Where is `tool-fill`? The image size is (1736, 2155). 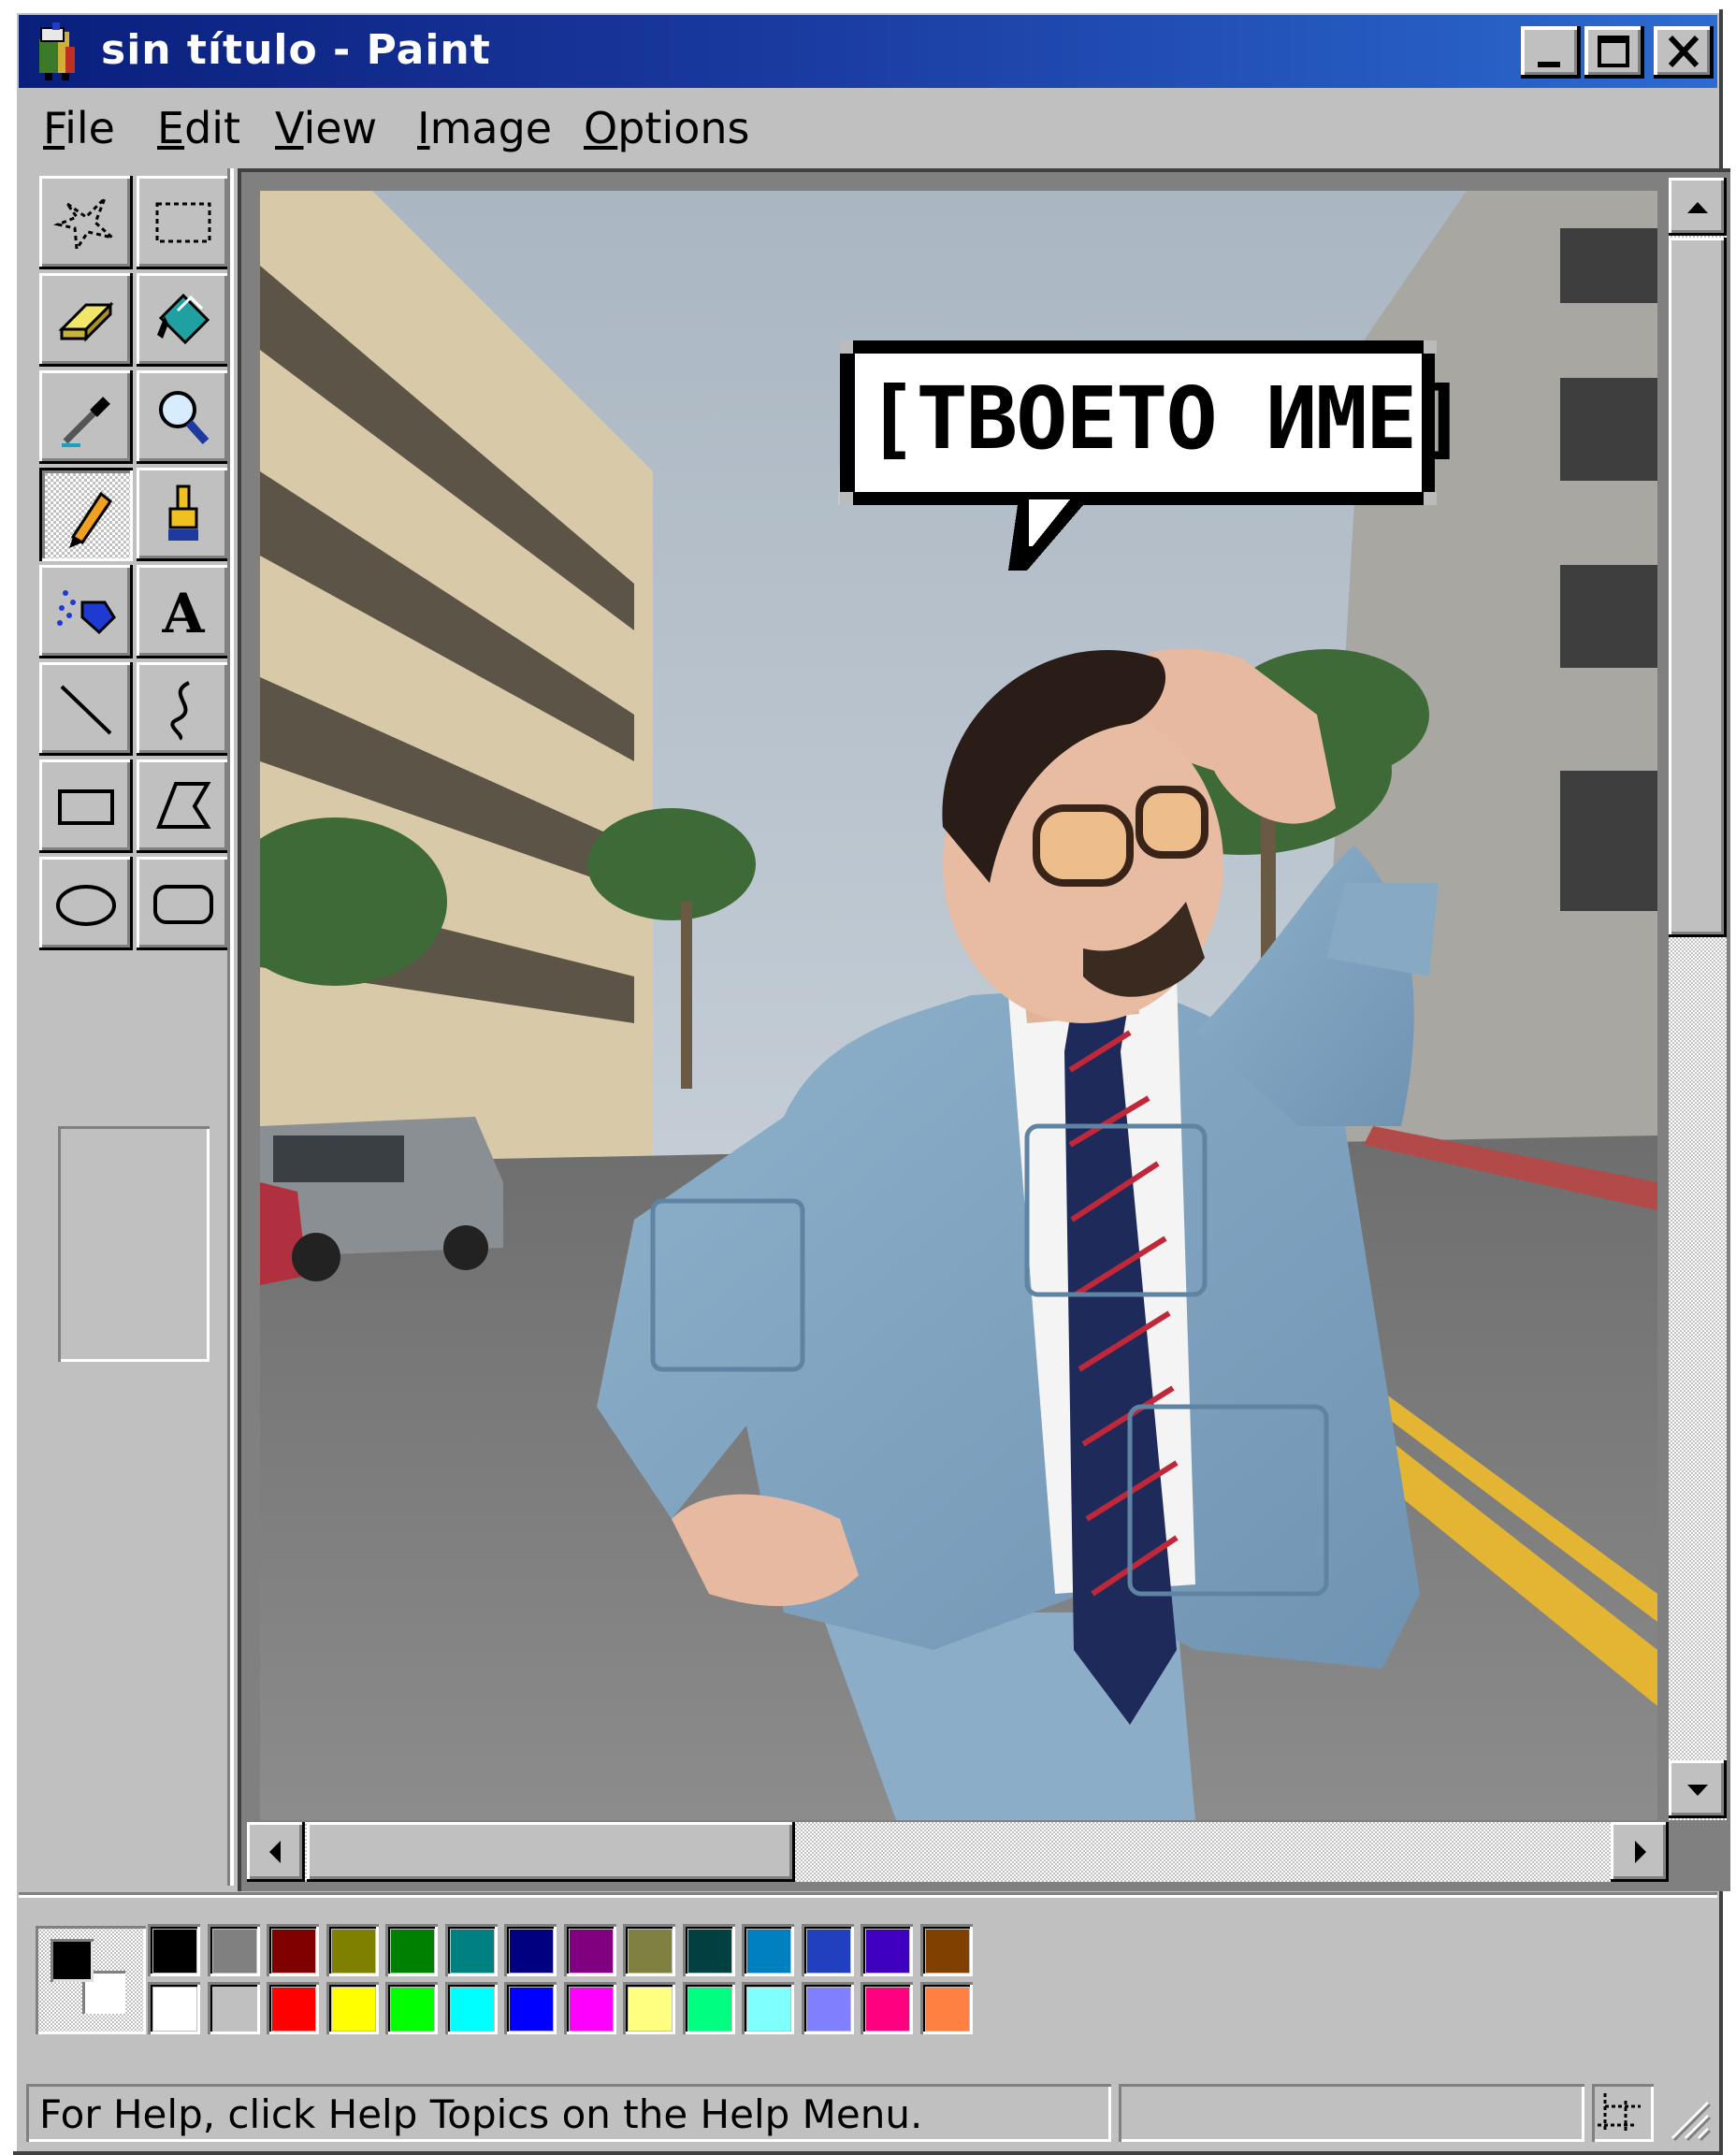 tool-fill is located at coordinates (183, 320).